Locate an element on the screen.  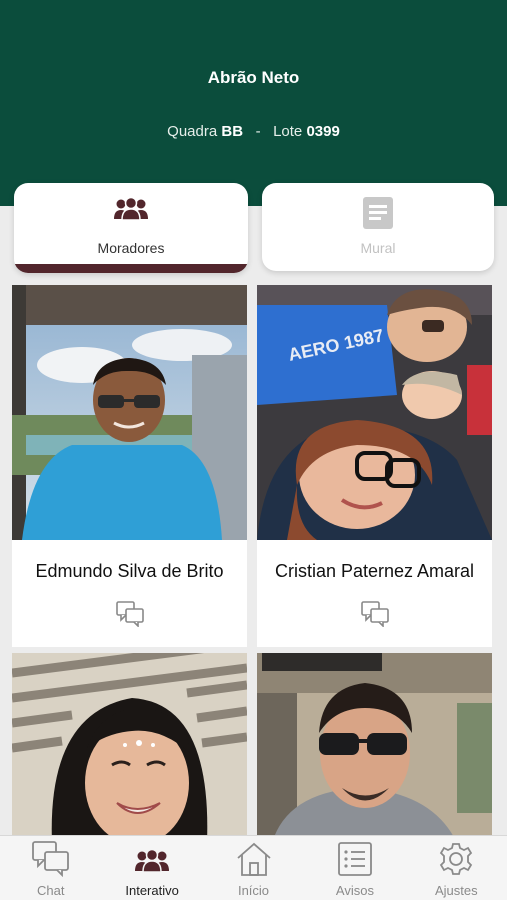
nav-interativo-label: Interativo is located at coordinates (152, 890).